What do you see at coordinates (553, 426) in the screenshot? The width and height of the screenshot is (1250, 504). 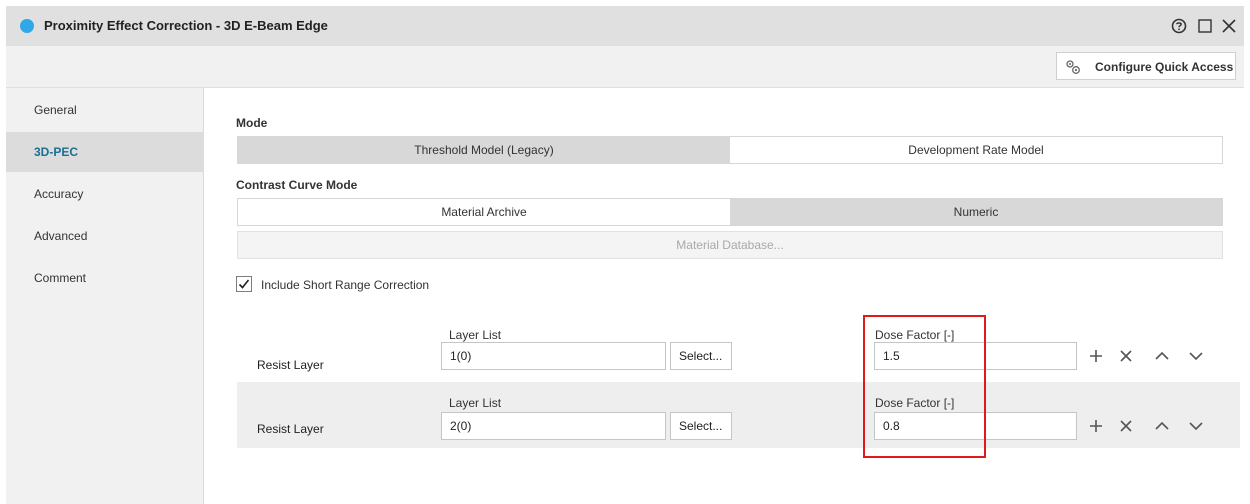 I see `layer-list-input: 2(0)` at bounding box center [553, 426].